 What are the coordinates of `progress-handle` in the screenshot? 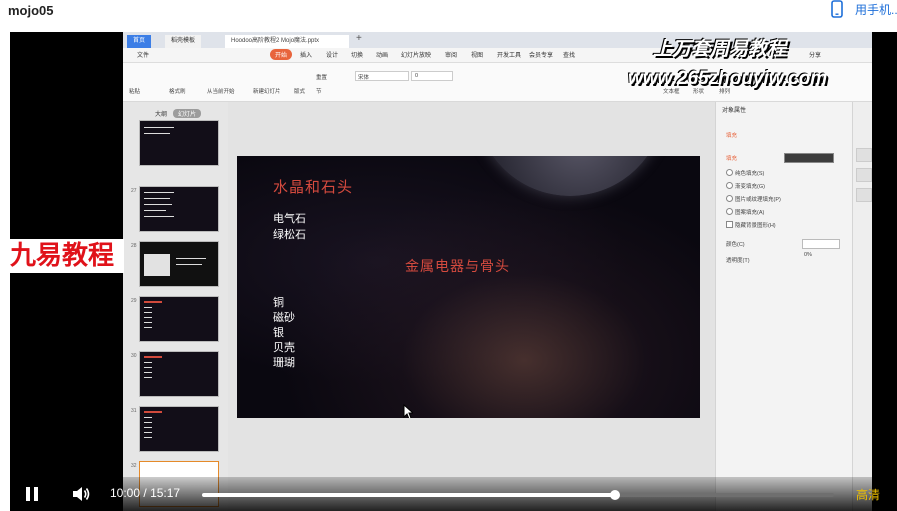 It's located at (615, 495).